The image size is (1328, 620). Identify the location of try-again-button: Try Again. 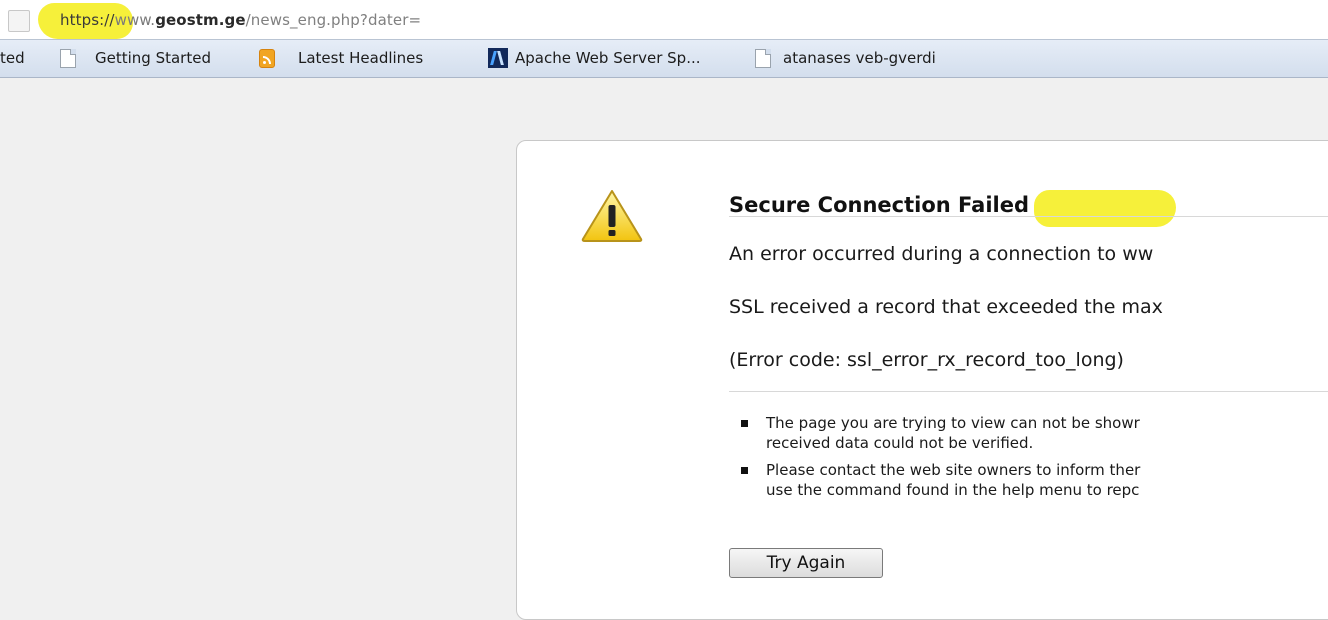
(806, 563).